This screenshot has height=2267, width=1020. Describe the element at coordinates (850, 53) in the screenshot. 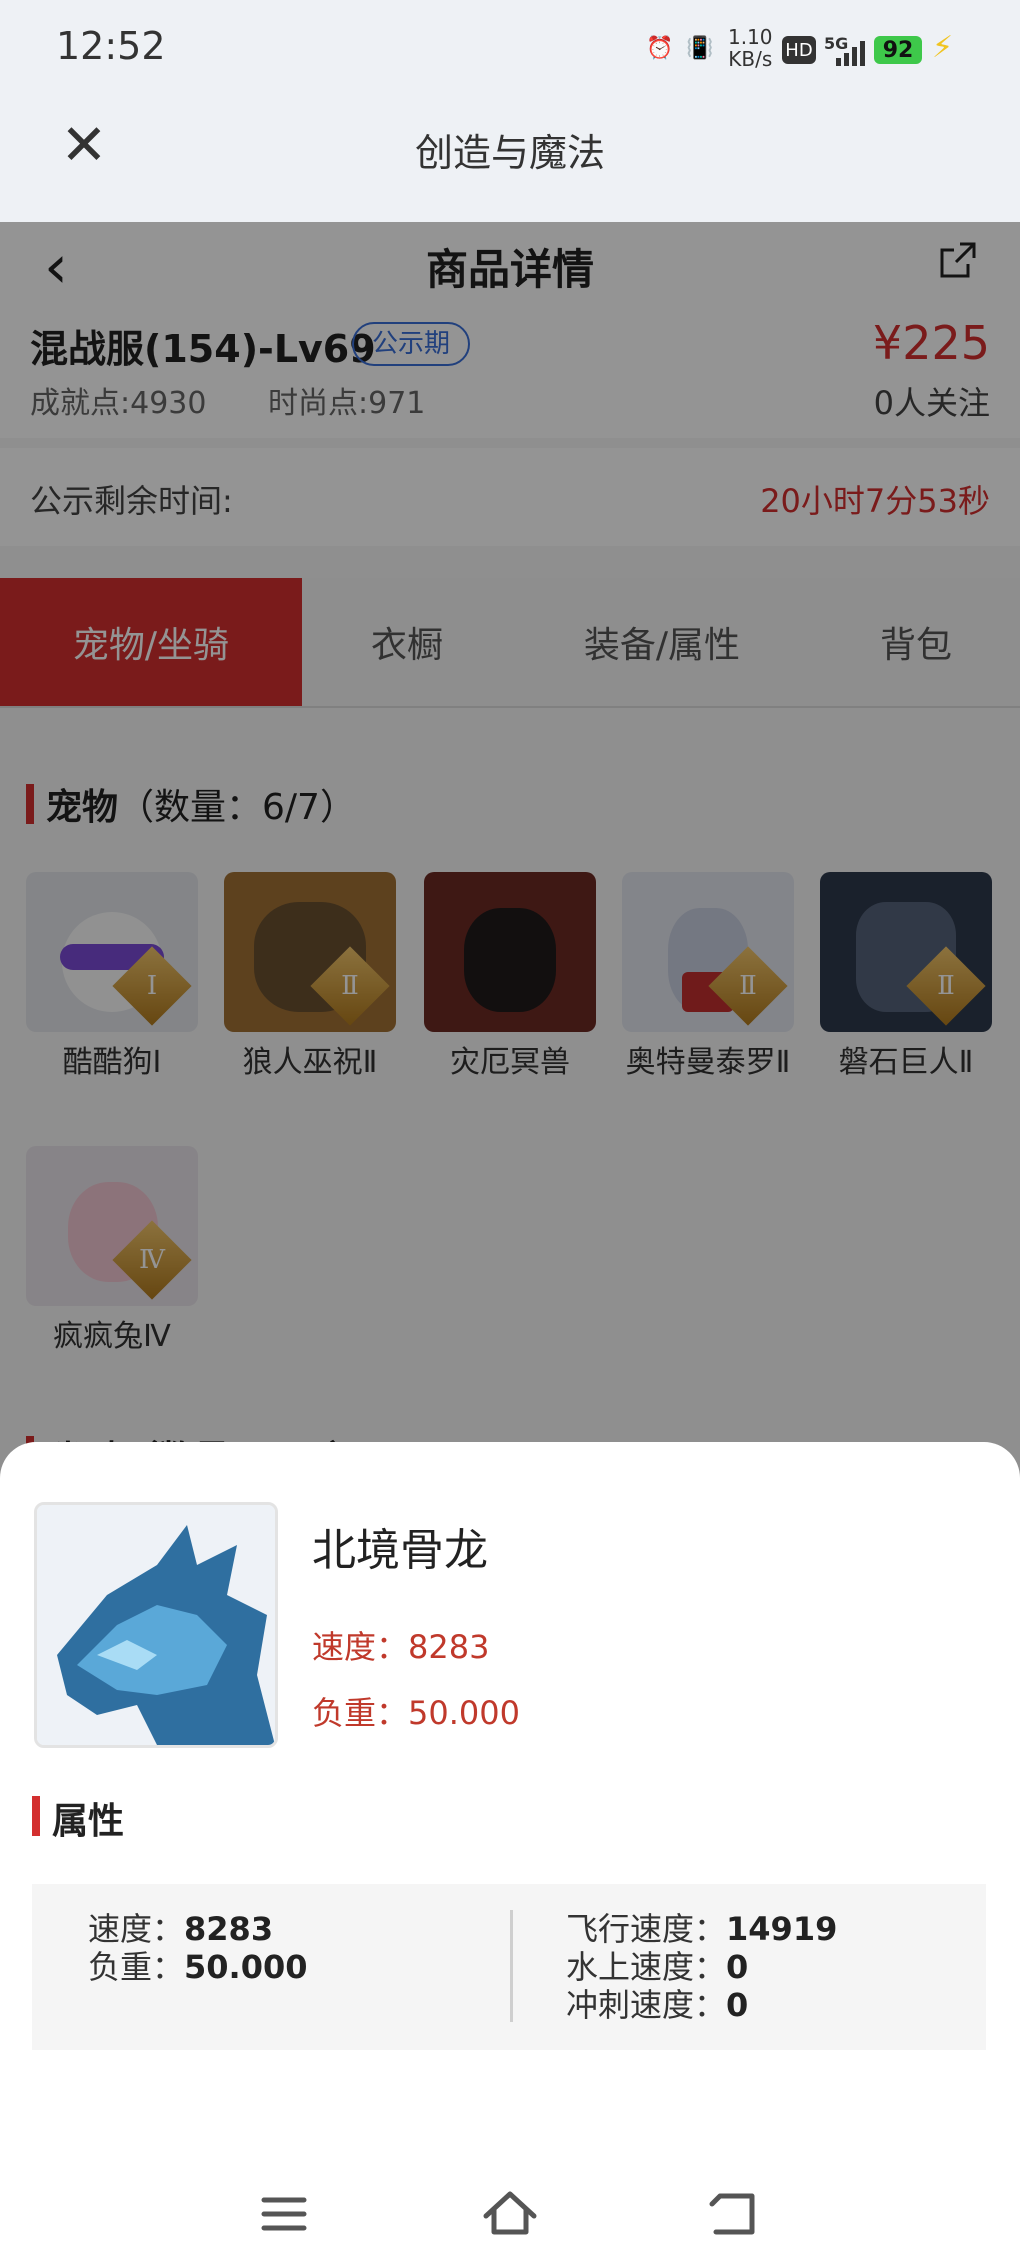

I see `signal-icon` at that location.